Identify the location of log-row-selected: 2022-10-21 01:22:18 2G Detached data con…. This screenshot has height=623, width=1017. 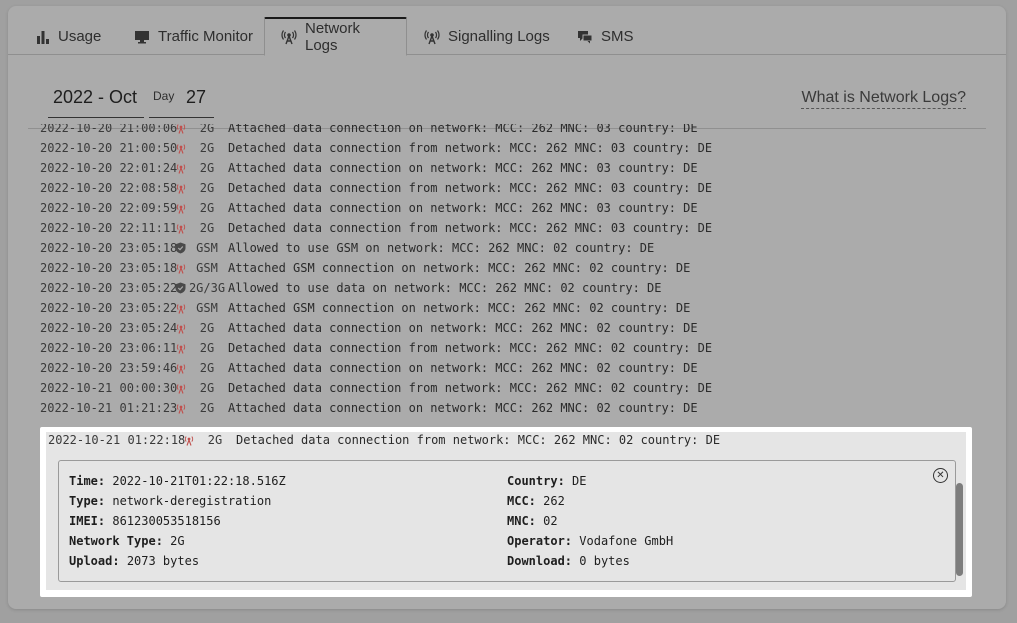
(384, 440).